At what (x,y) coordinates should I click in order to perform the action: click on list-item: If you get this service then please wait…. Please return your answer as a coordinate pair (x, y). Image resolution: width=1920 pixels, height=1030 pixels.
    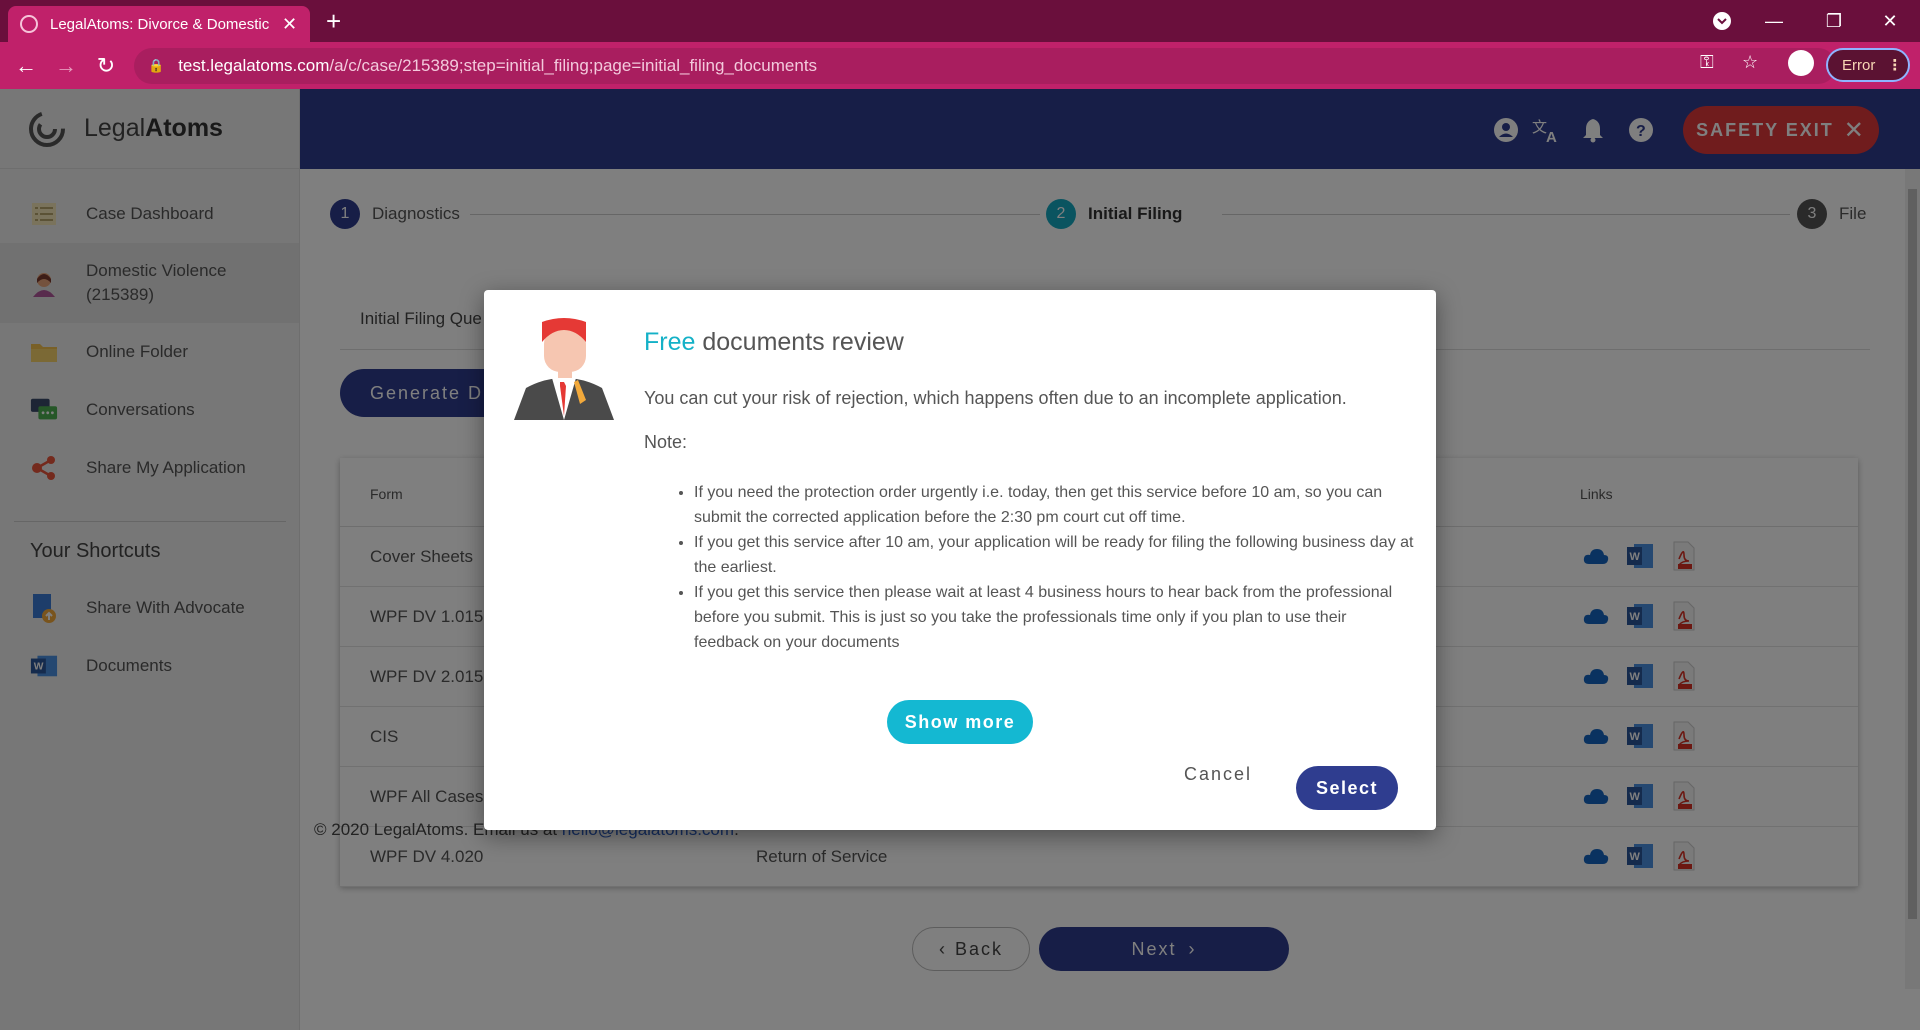
    Looking at the image, I should click on (1054, 617).